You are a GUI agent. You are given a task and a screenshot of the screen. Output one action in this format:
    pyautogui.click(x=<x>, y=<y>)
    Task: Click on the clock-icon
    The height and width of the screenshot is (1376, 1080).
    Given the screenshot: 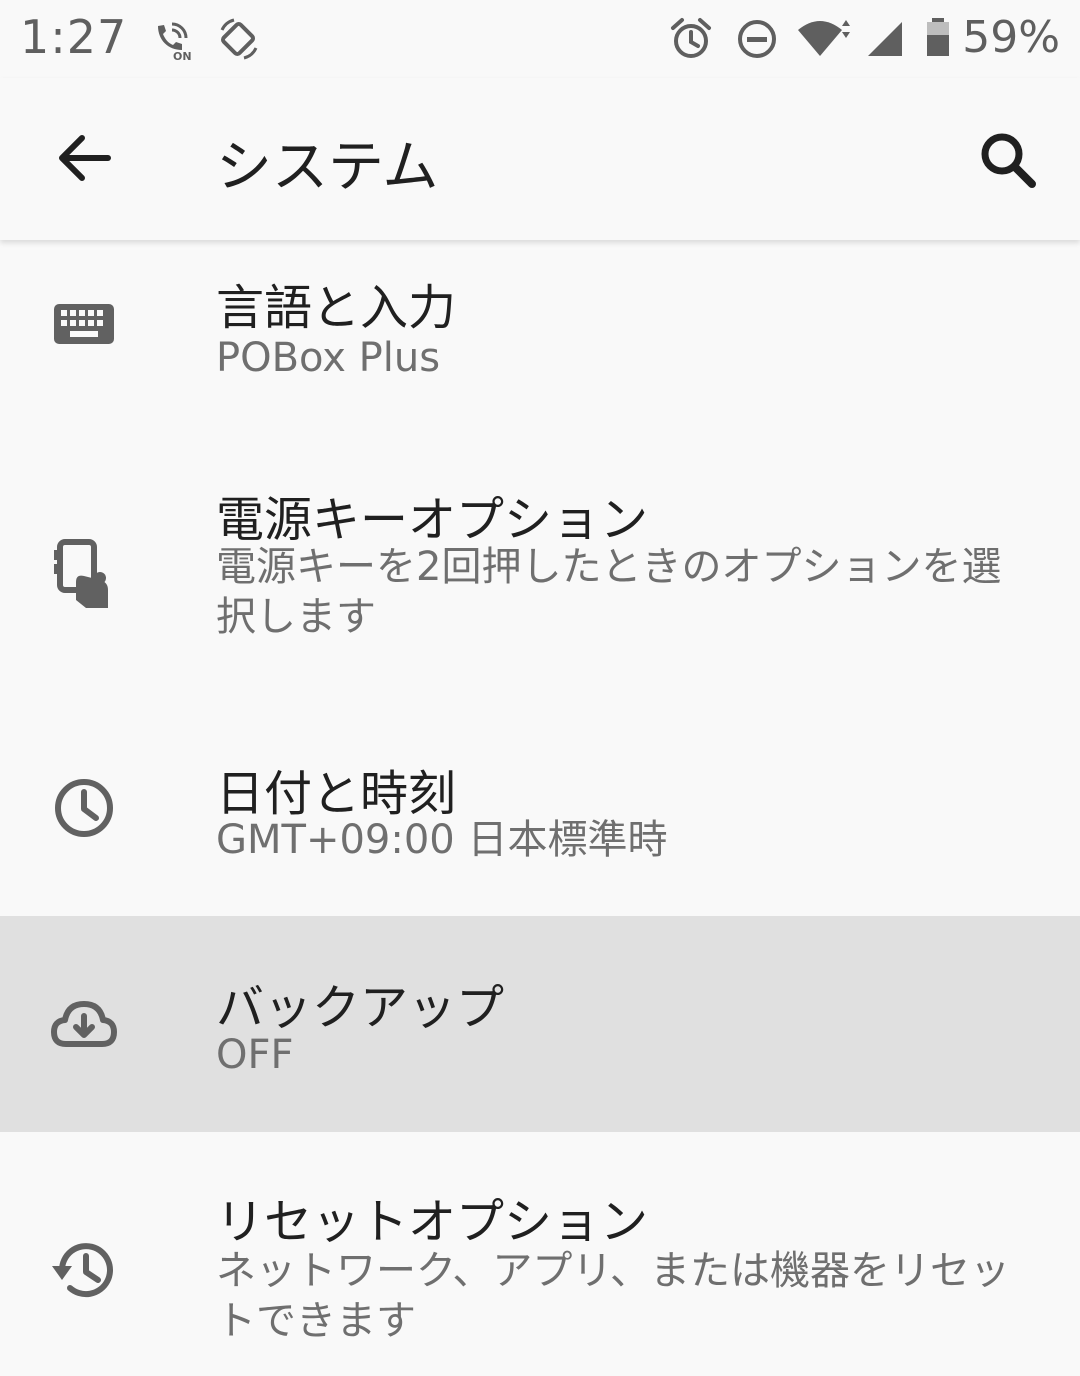 What is the action you would take?
    pyautogui.click(x=84, y=808)
    